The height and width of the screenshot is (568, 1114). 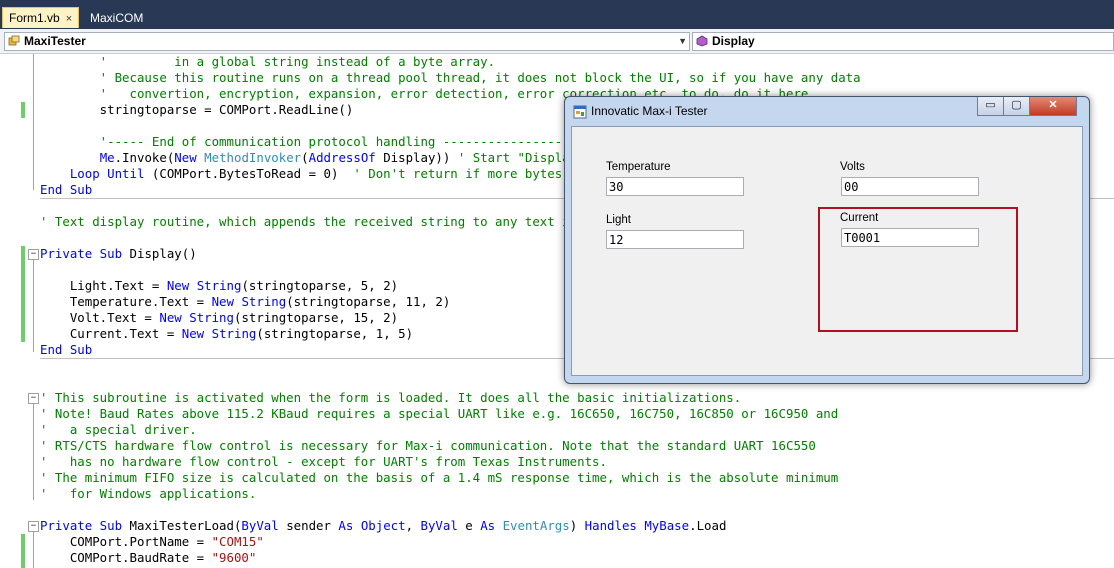 I want to click on code-token: (stringtoparse, 15, 2), so click(x=316, y=317).